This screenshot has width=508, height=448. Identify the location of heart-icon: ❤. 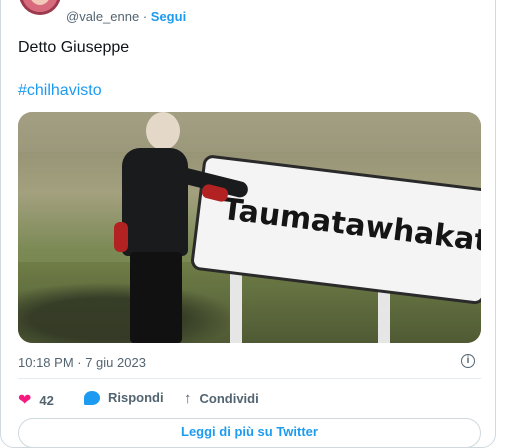
(25, 400).